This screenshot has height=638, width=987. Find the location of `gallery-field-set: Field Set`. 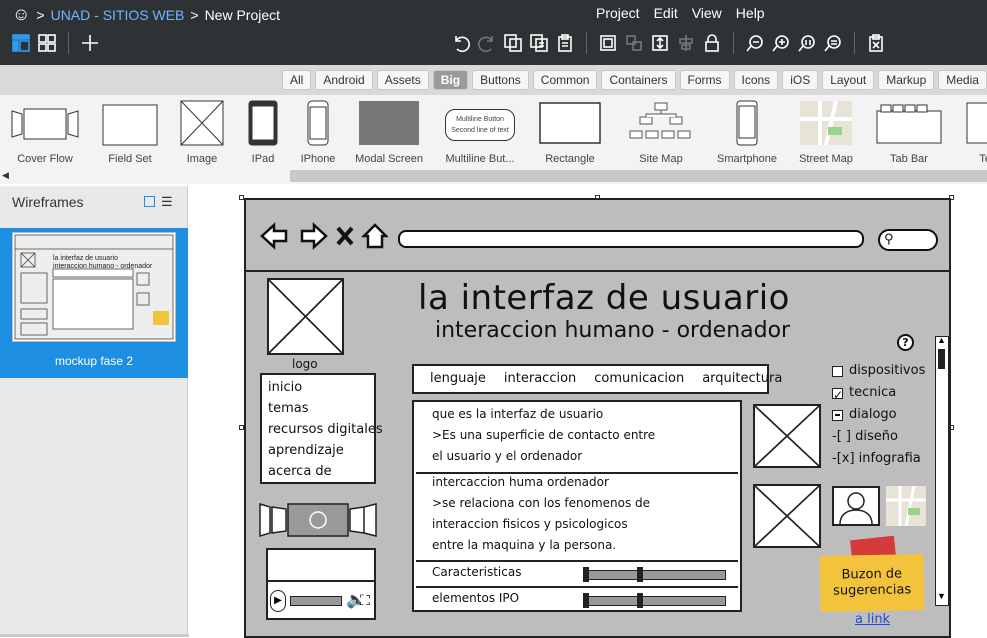

gallery-field-set: Field Set is located at coordinates (130, 132).